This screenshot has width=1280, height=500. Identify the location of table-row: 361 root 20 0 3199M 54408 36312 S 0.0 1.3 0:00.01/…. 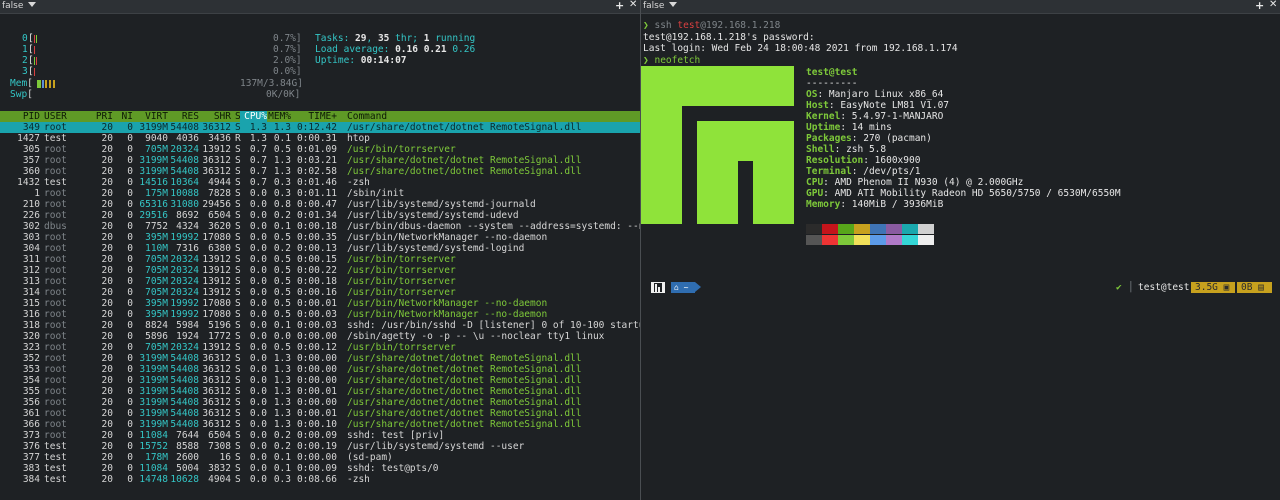
(320, 413).